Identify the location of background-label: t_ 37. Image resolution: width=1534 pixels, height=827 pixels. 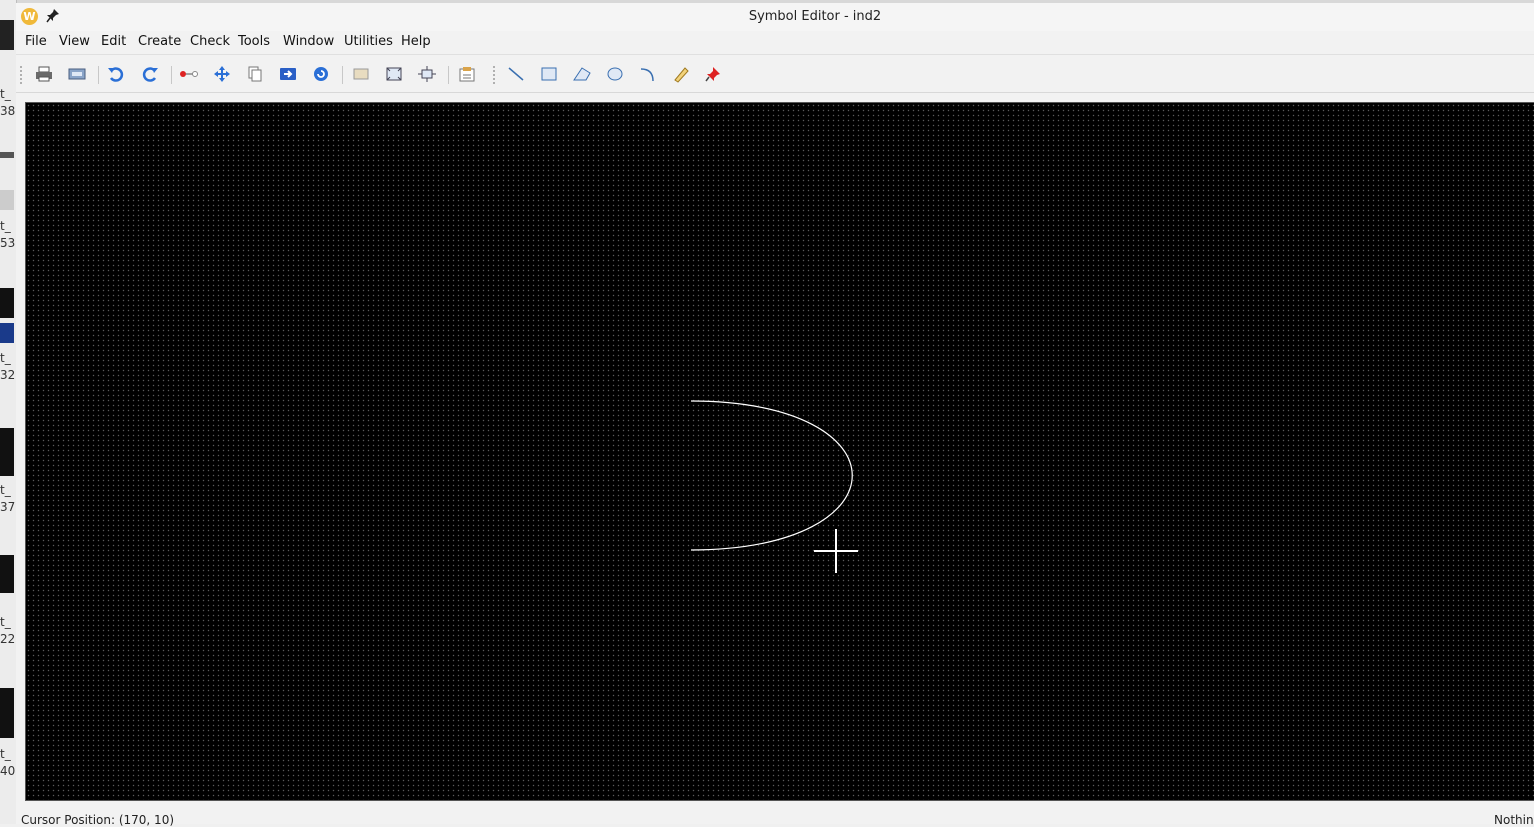
(7, 498).